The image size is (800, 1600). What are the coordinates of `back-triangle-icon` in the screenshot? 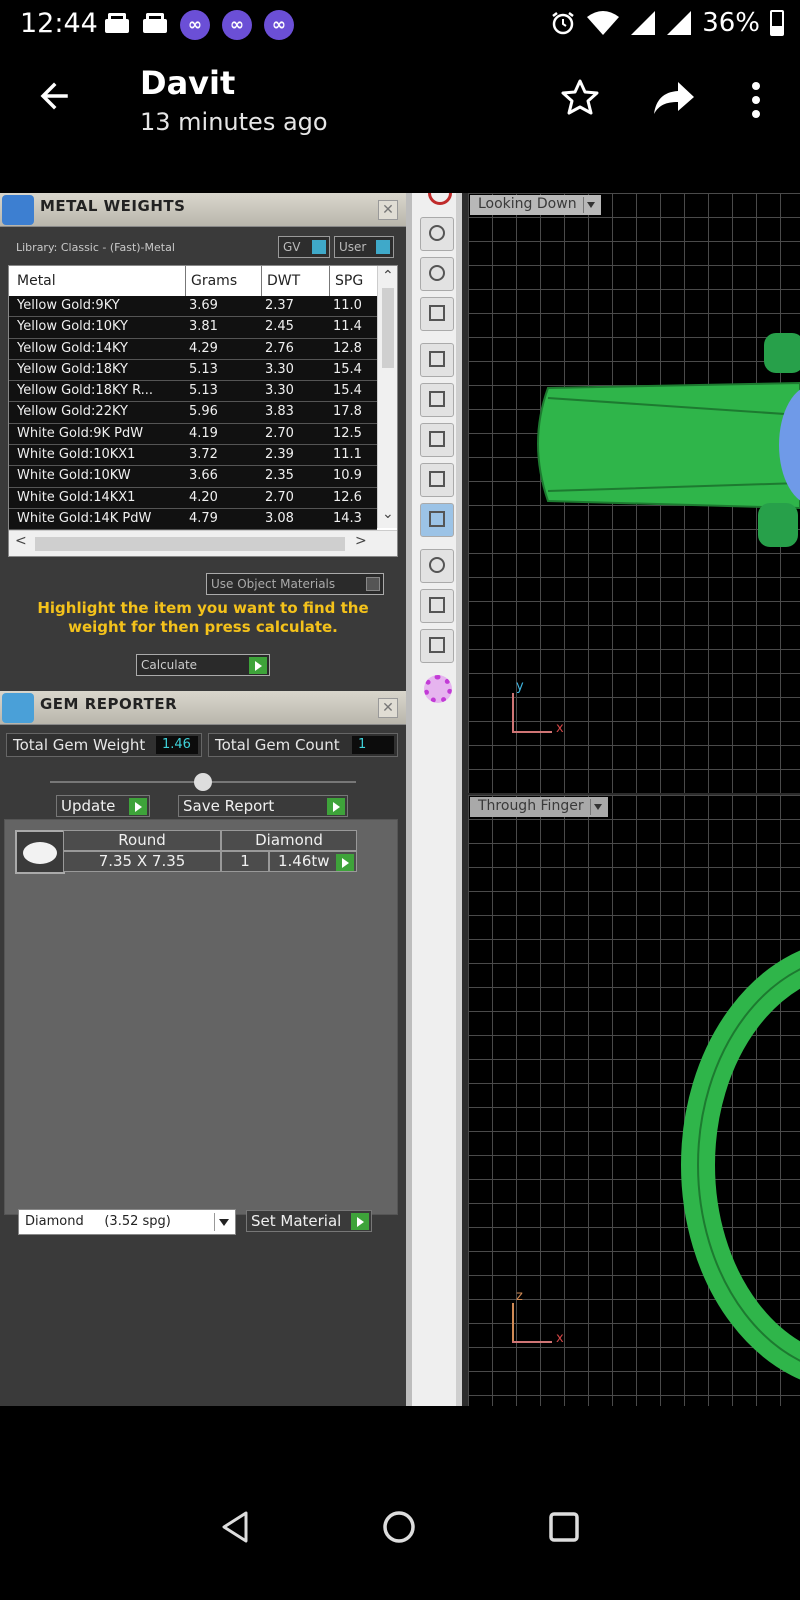 It's located at (235, 1527).